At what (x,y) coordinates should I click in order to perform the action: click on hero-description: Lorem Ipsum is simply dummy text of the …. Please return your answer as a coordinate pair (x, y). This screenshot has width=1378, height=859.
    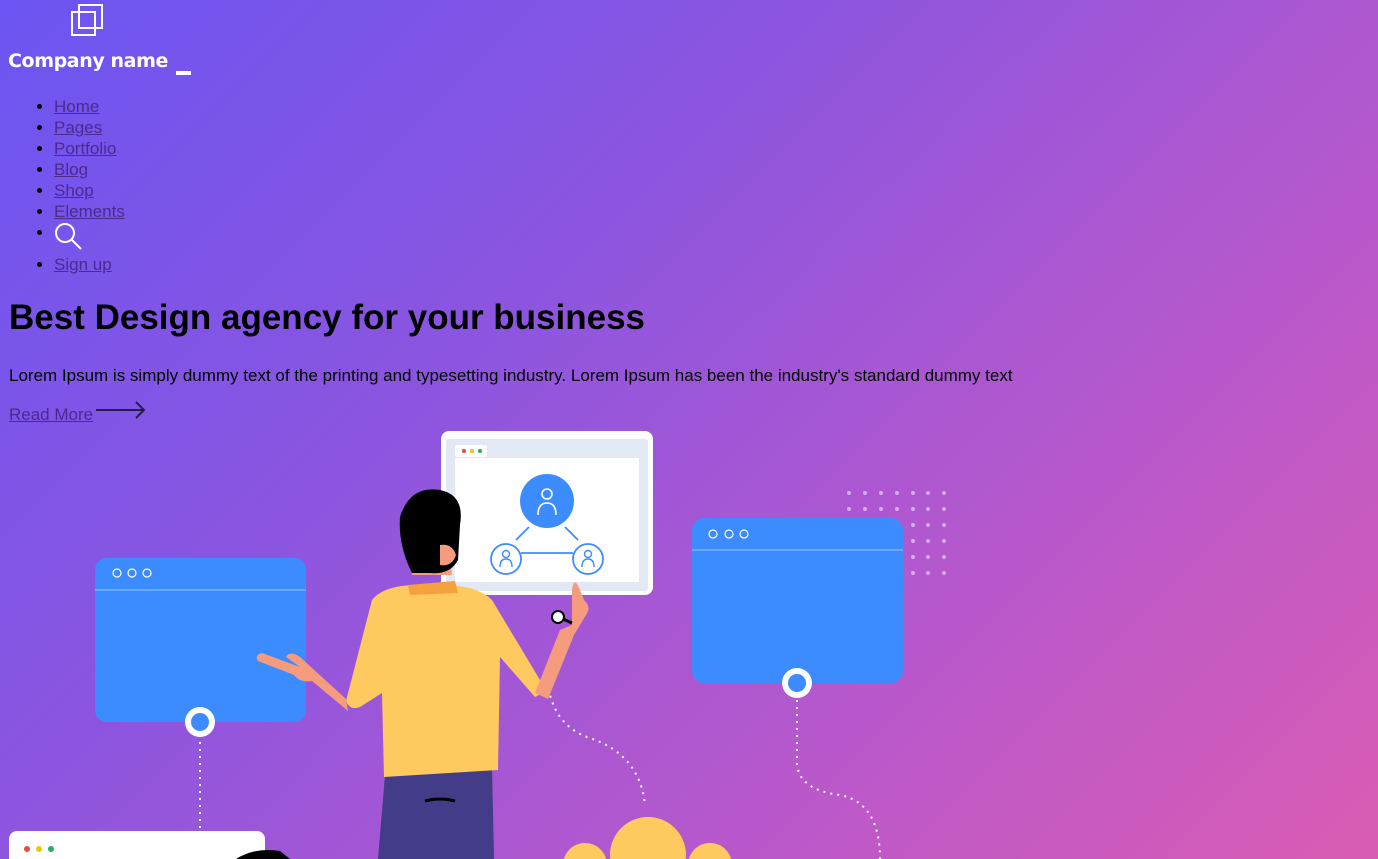
    Looking at the image, I should click on (511, 375).